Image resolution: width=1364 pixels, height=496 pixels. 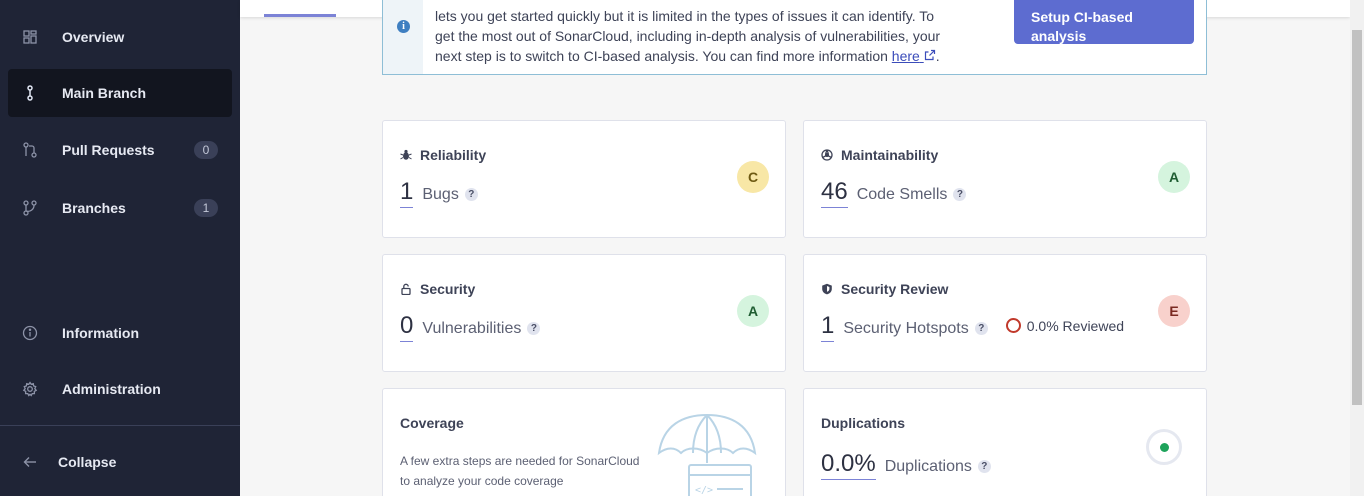 What do you see at coordinates (406, 289) in the screenshot?
I see `lock-icon` at bounding box center [406, 289].